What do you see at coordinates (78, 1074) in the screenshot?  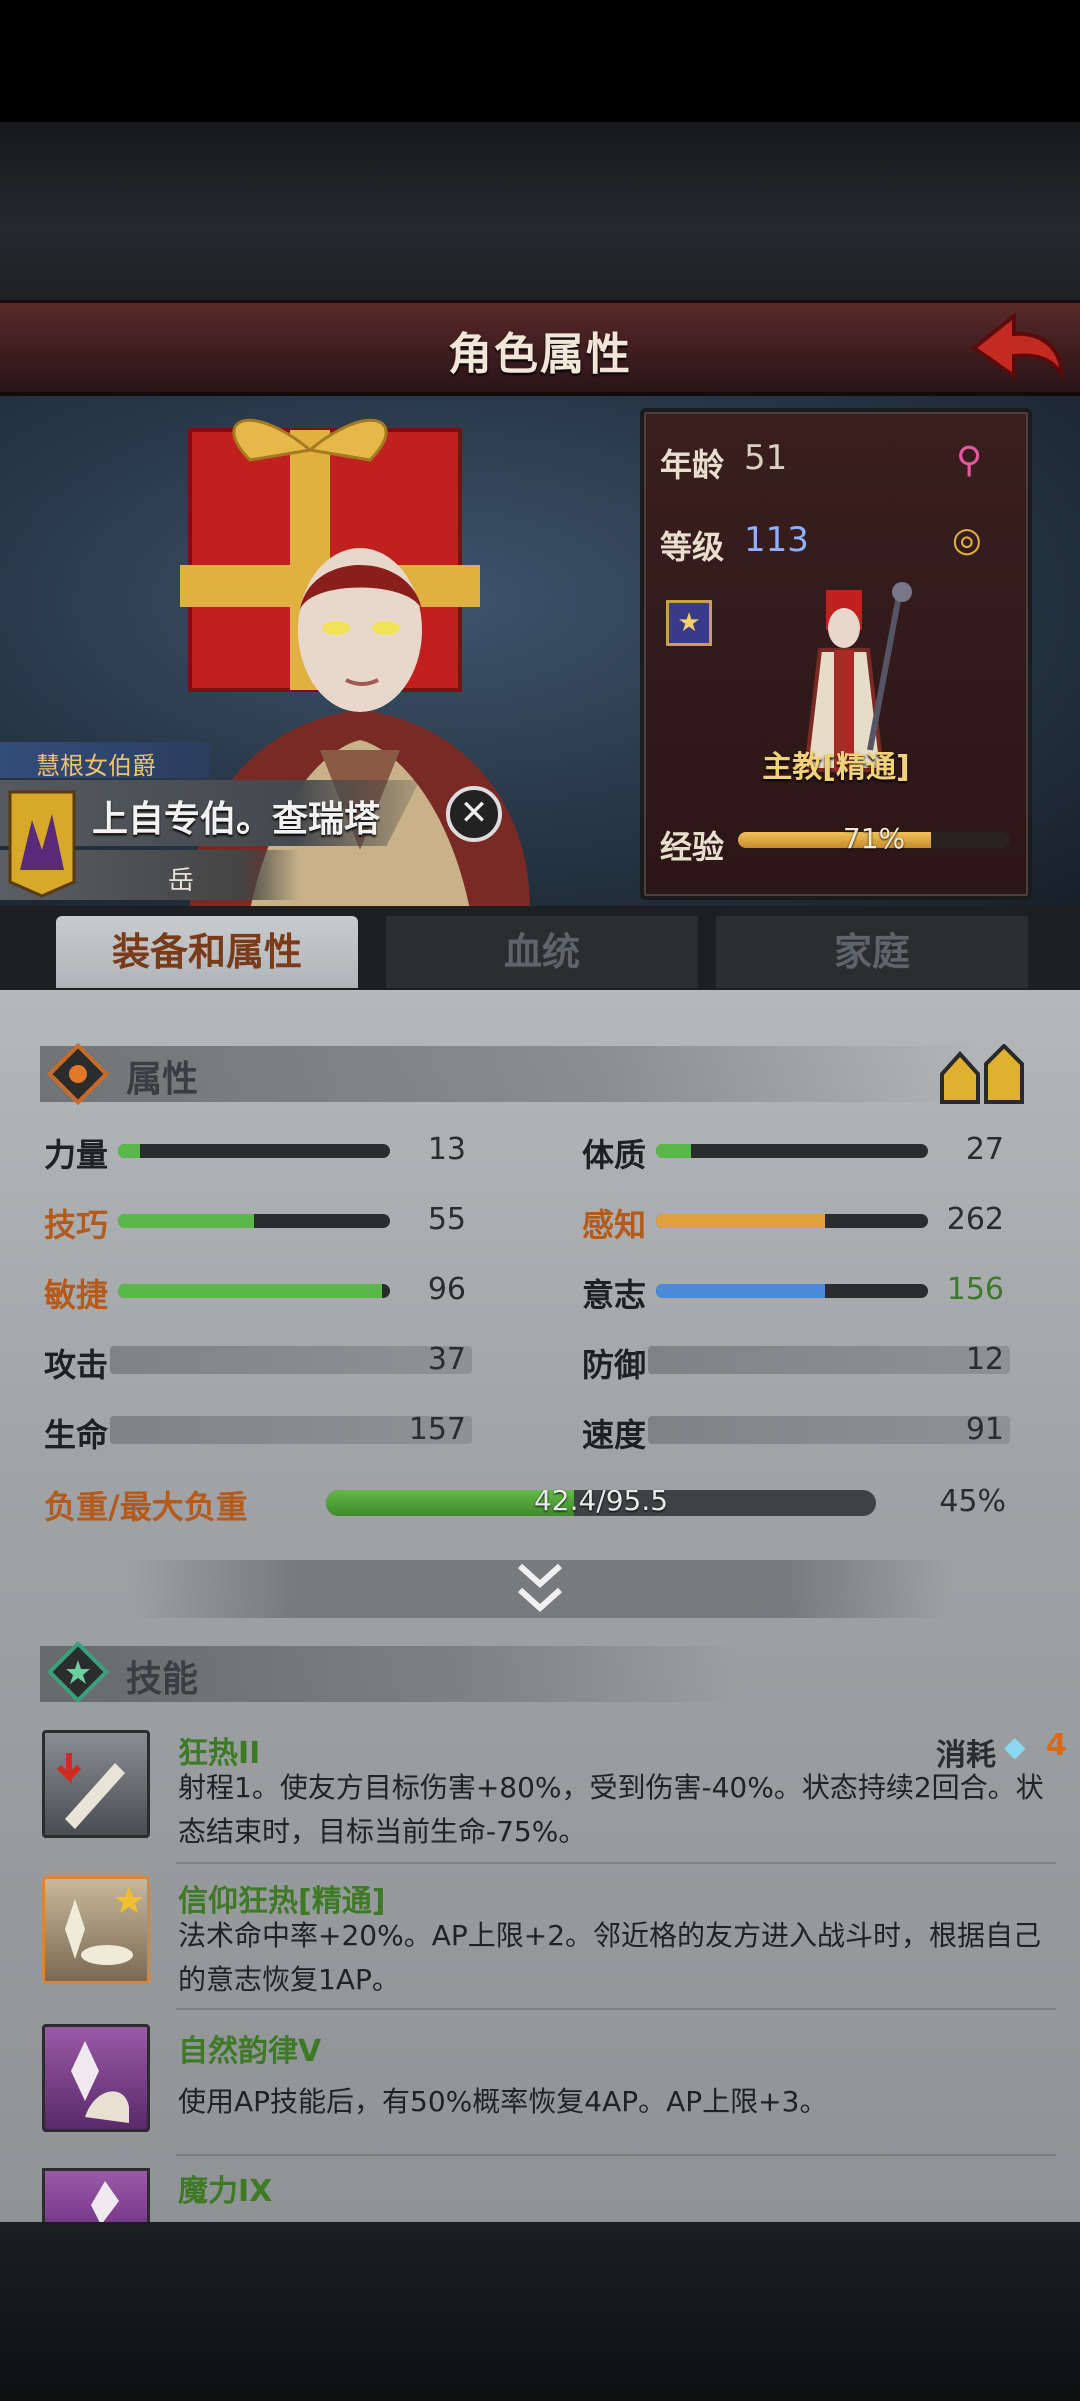 I see `attributes-icon` at bounding box center [78, 1074].